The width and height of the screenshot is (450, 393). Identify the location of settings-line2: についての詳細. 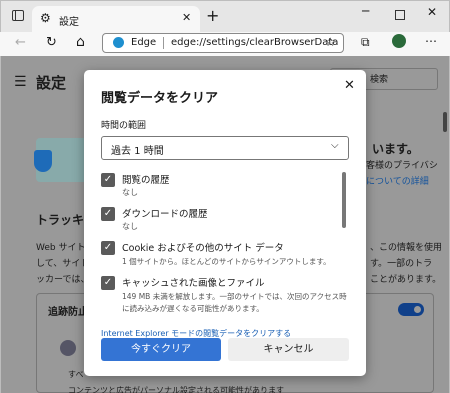
(397, 180).